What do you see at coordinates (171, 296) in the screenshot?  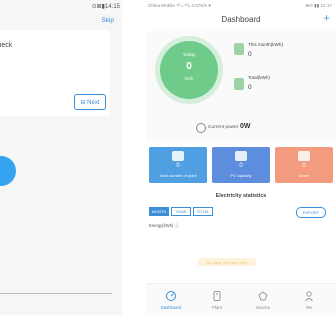 I see `dashboard-icon` at bounding box center [171, 296].